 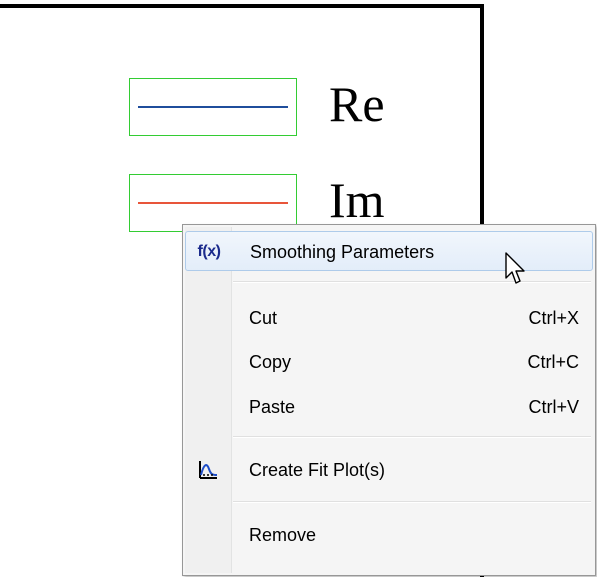 What do you see at coordinates (283, 535) in the screenshot?
I see `menu-item-label: Remove` at bounding box center [283, 535].